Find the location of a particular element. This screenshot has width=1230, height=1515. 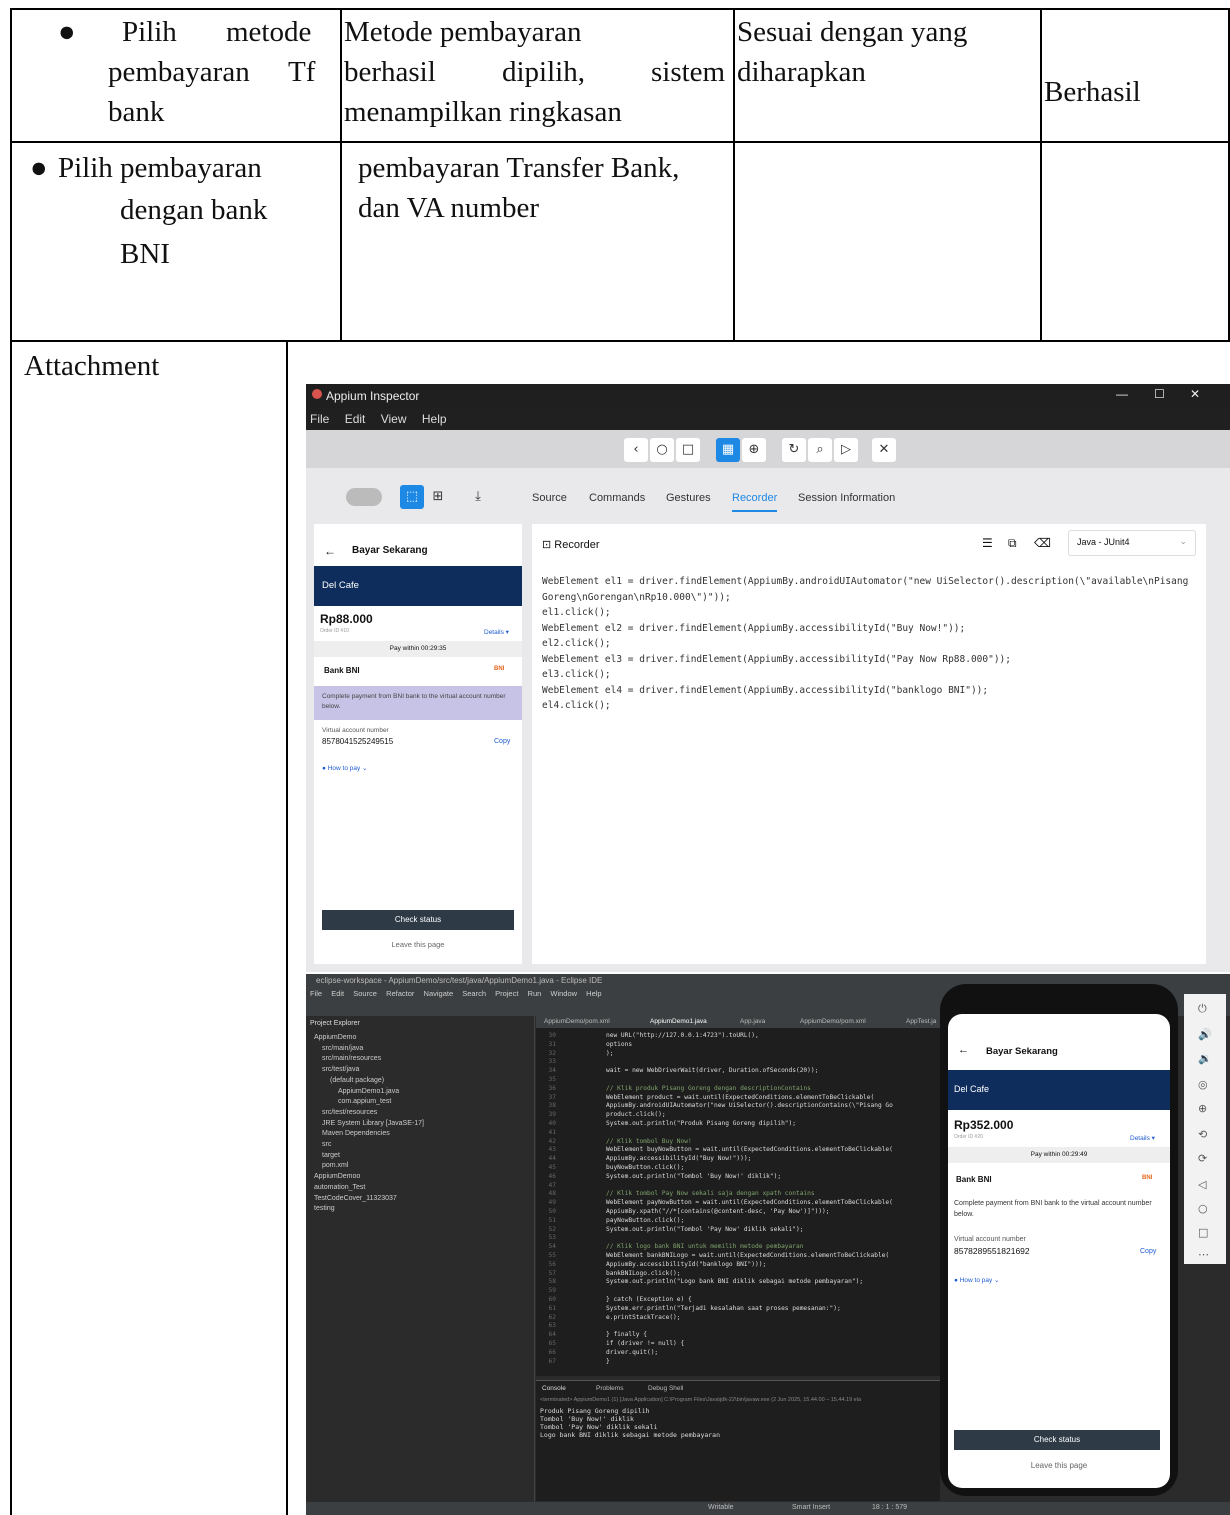

menu-view: View is located at coordinates (394, 419).